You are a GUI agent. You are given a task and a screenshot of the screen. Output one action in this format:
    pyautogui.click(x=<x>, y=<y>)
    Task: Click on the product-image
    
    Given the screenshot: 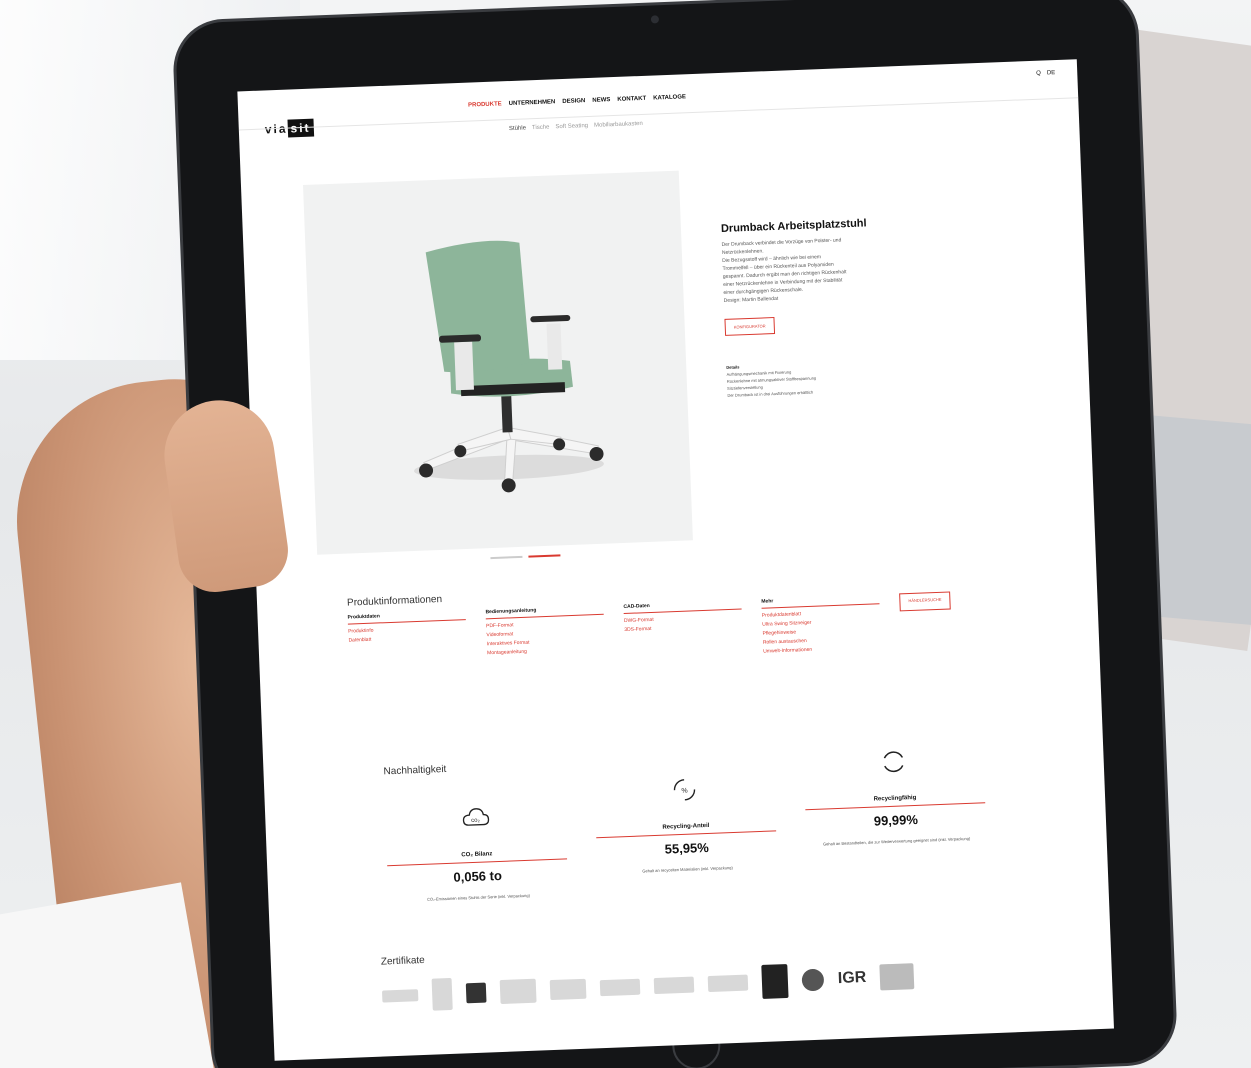 What is the action you would take?
    pyautogui.click(x=498, y=362)
    